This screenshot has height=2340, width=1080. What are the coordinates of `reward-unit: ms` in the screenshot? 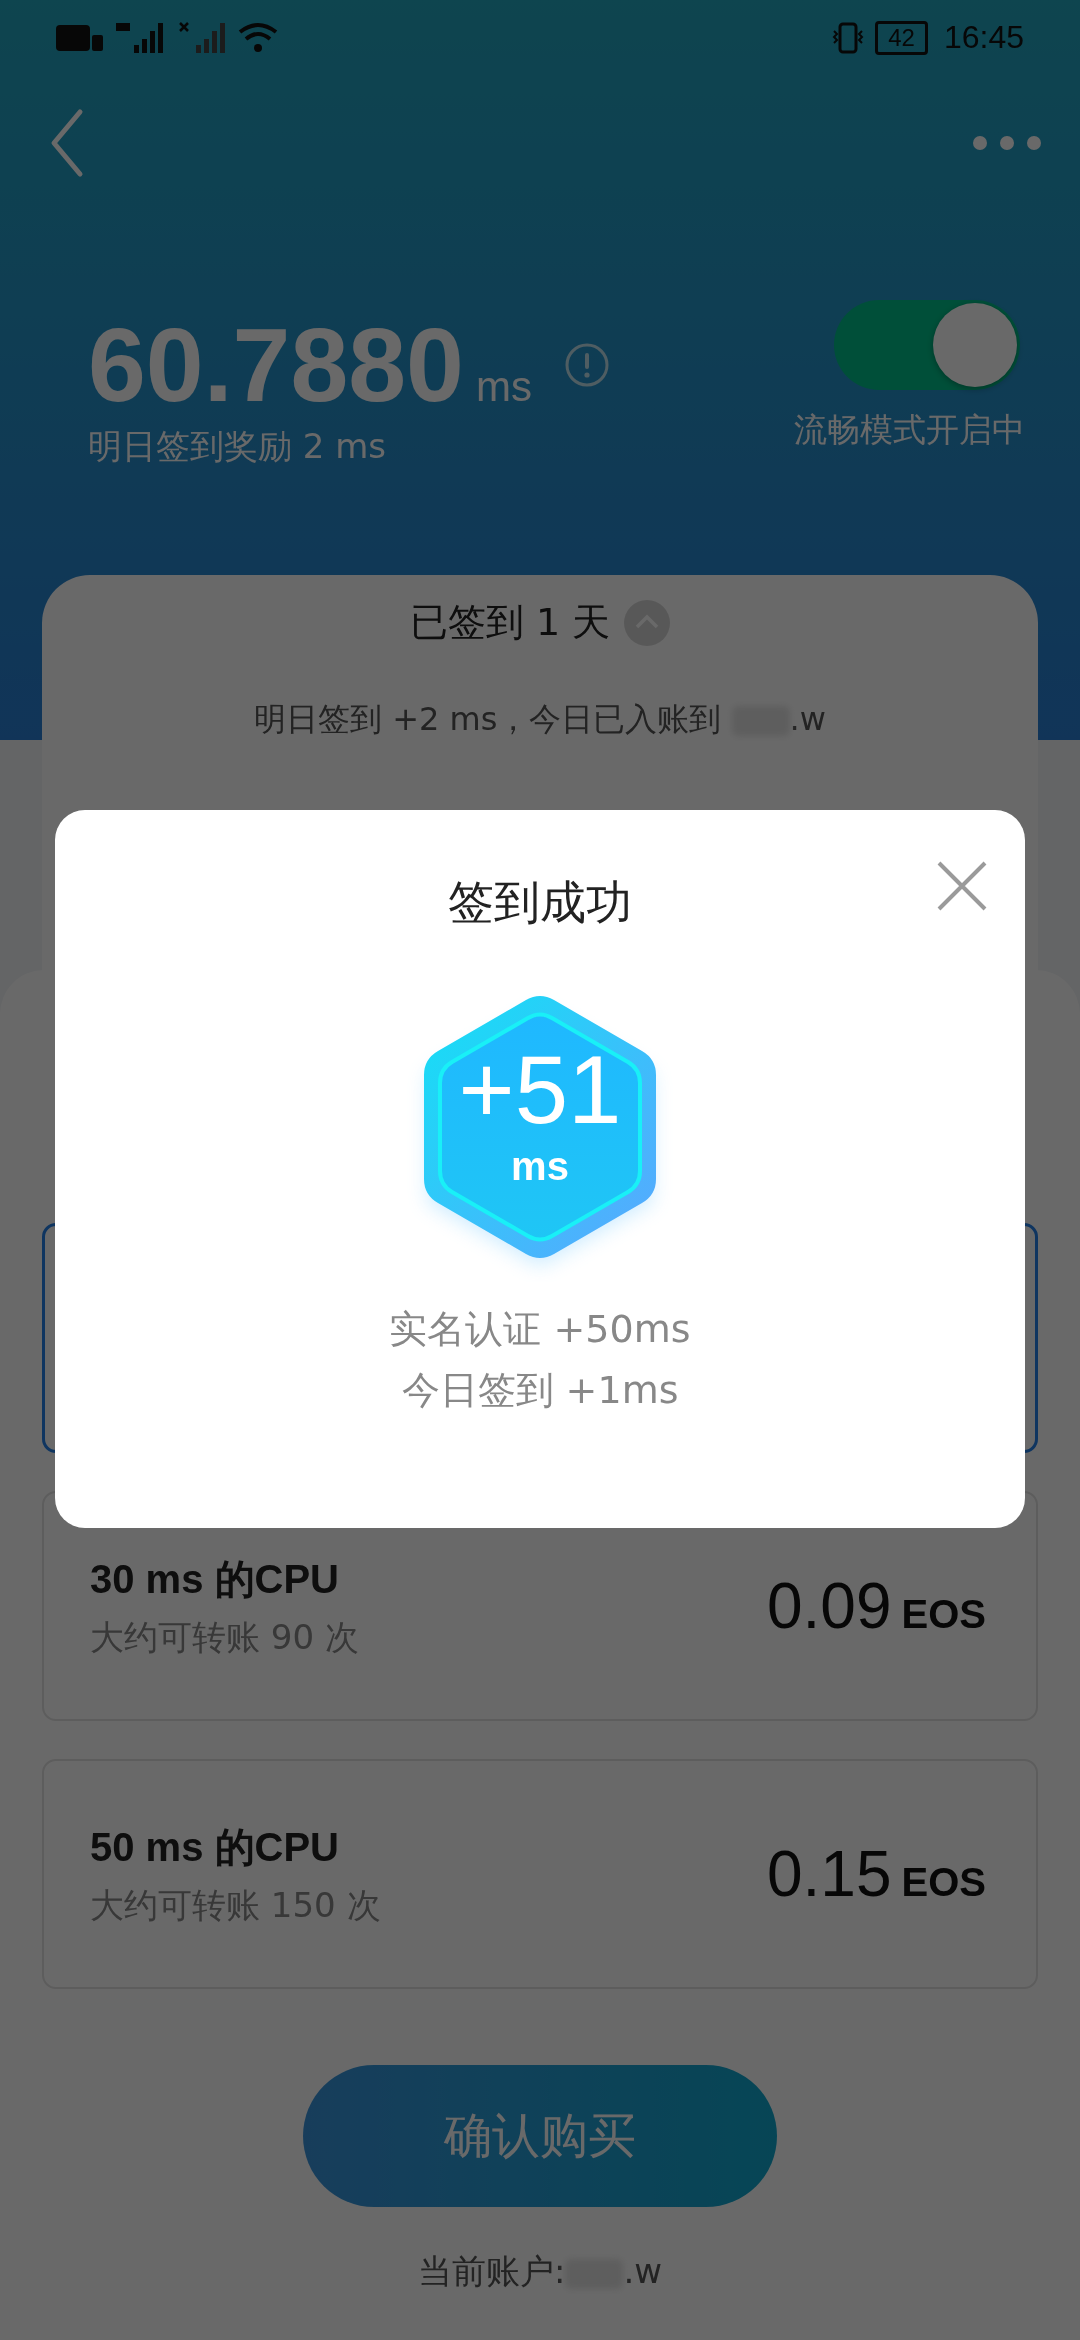 It's located at (540, 1166).